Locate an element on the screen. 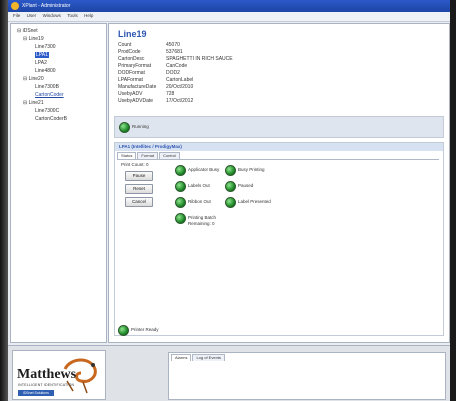 This screenshot has width=456, height=401. menu-tools: Tools is located at coordinates (72, 15).